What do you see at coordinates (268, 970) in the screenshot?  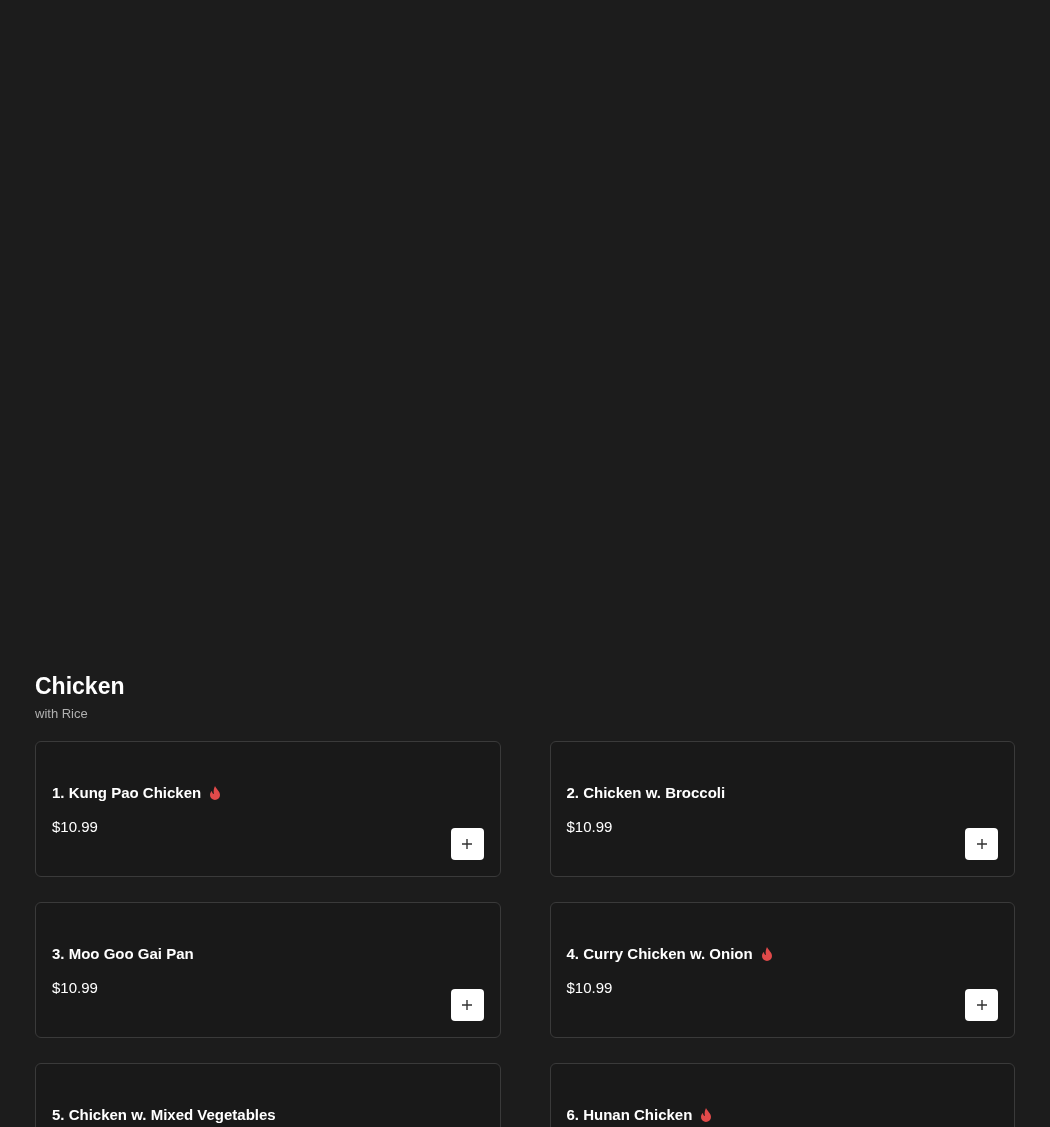 I see `menu-item-card: 3. Moo Goo Gai Pan $10.99` at bounding box center [268, 970].